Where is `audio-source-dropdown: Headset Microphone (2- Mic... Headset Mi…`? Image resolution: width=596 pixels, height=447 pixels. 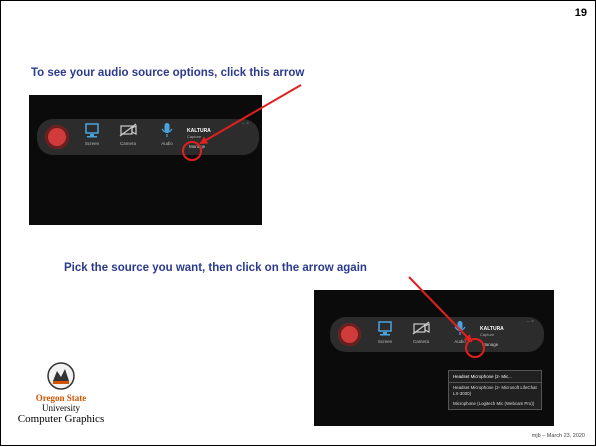 audio-source-dropdown: Headset Microphone (2- Mic... Headset Mi… is located at coordinates (495, 390).